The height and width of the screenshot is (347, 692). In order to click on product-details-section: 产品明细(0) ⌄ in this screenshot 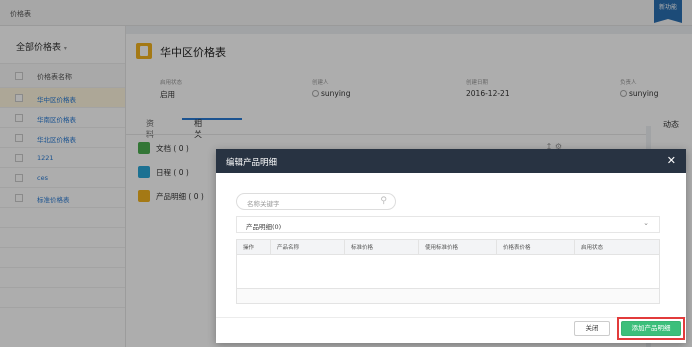, I will do `click(448, 224)`.